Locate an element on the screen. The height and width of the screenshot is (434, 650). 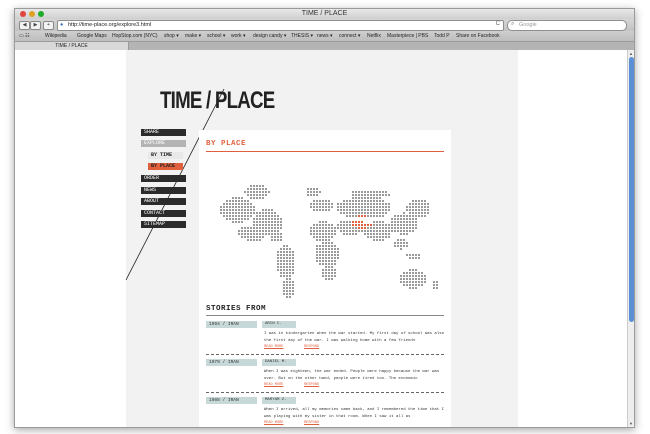
bookmark-school: school ▾ is located at coordinates (216, 36).